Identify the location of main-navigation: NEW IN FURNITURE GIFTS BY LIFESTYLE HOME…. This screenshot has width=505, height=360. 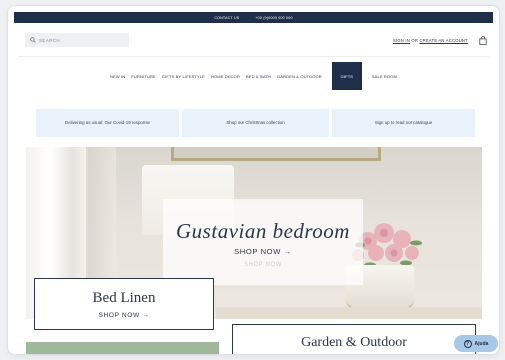
(253, 76).